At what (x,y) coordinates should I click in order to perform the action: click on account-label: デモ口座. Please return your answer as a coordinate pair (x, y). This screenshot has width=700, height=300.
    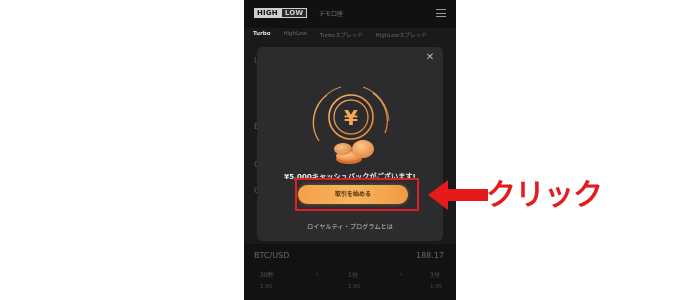
    Looking at the image, I should click on (331, 14).